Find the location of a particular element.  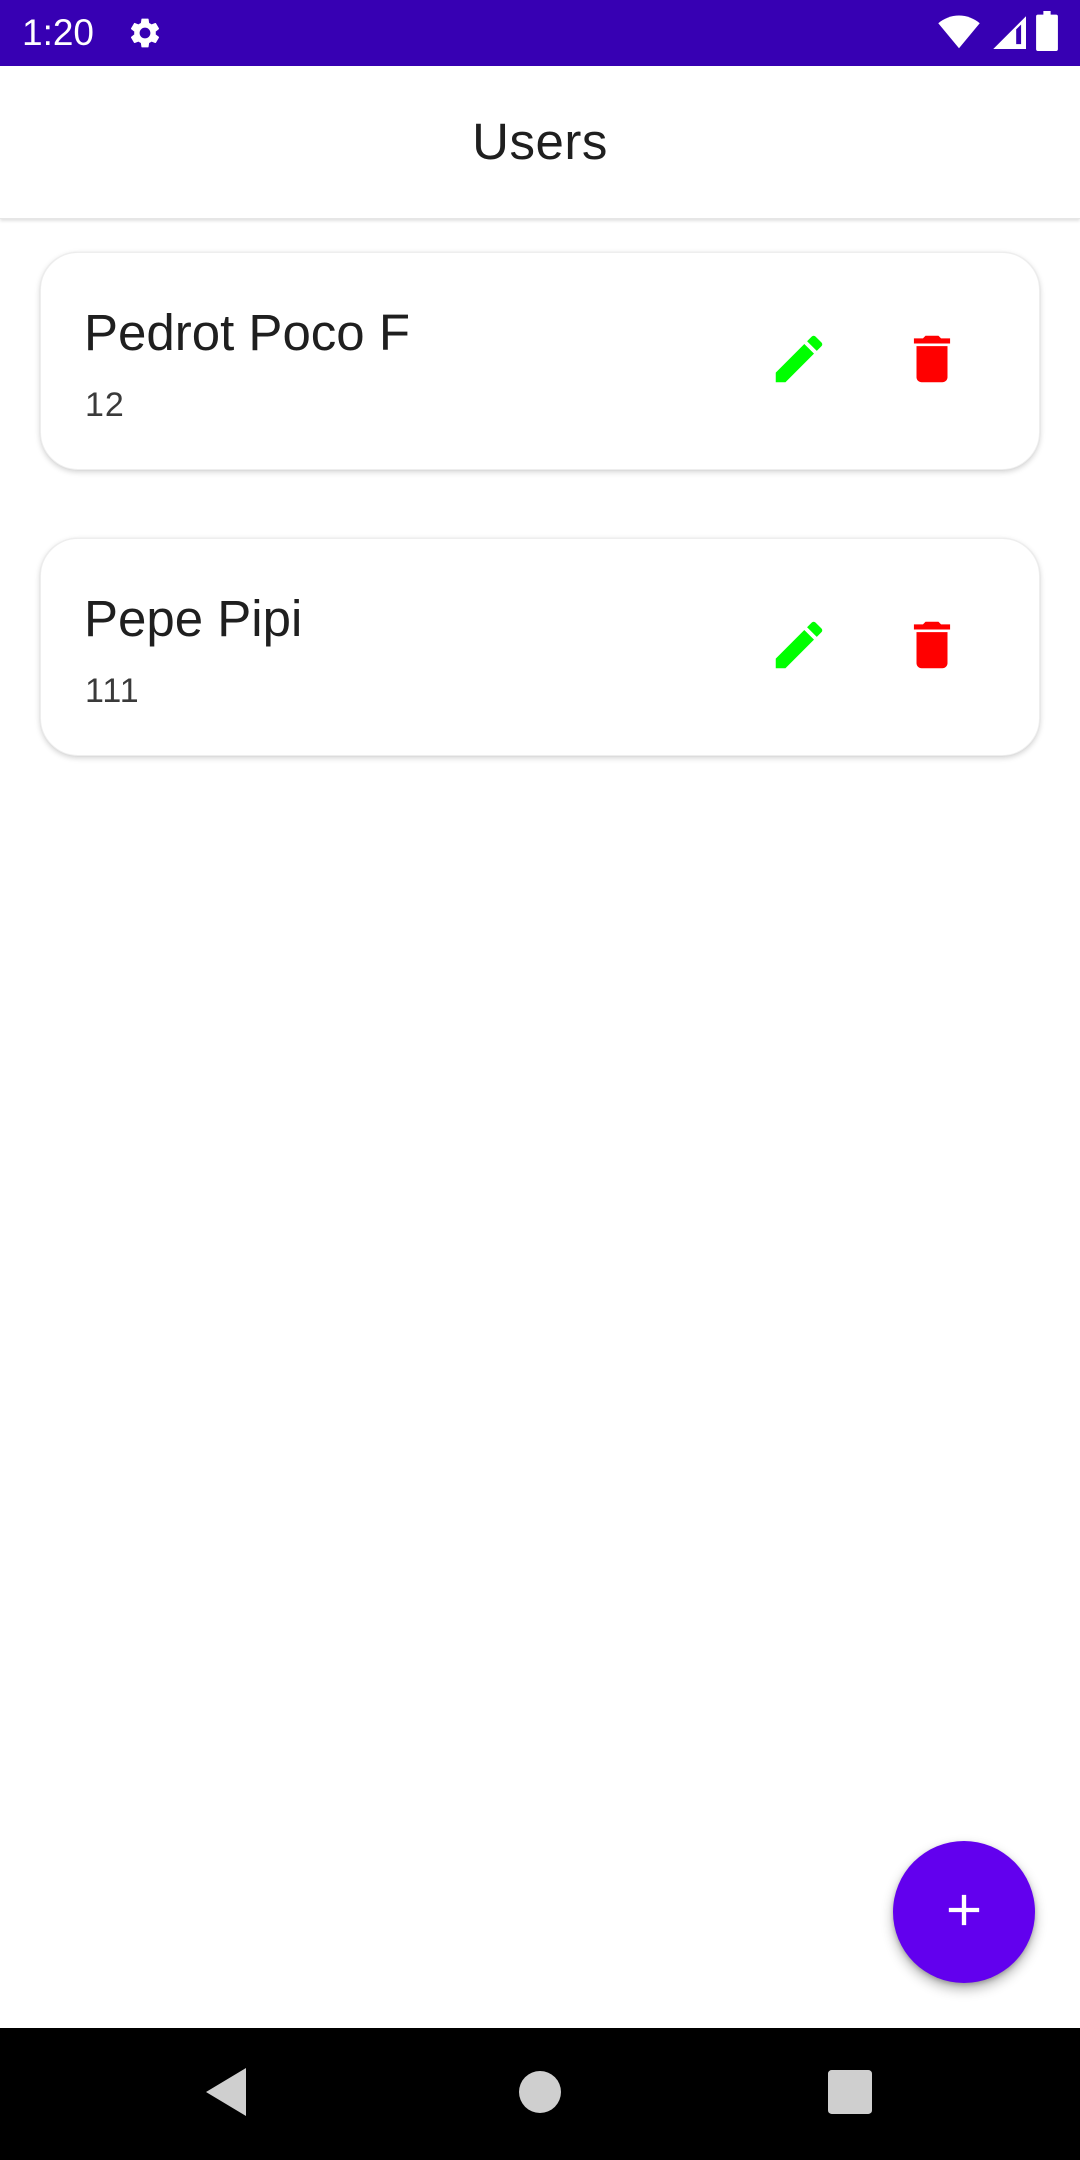

back-button is located at coordinates (226, 2094).